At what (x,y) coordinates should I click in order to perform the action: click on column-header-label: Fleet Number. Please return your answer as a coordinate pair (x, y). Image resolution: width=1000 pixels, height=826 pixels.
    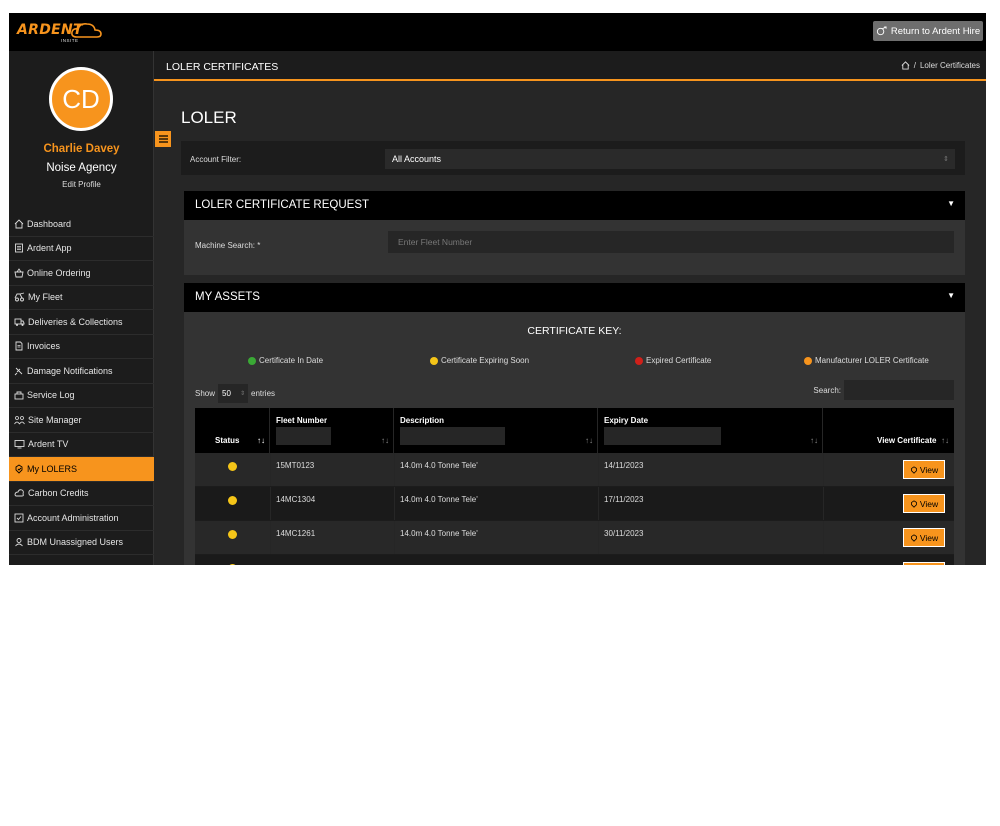
    Looking at the image, I should click on (302, 420).